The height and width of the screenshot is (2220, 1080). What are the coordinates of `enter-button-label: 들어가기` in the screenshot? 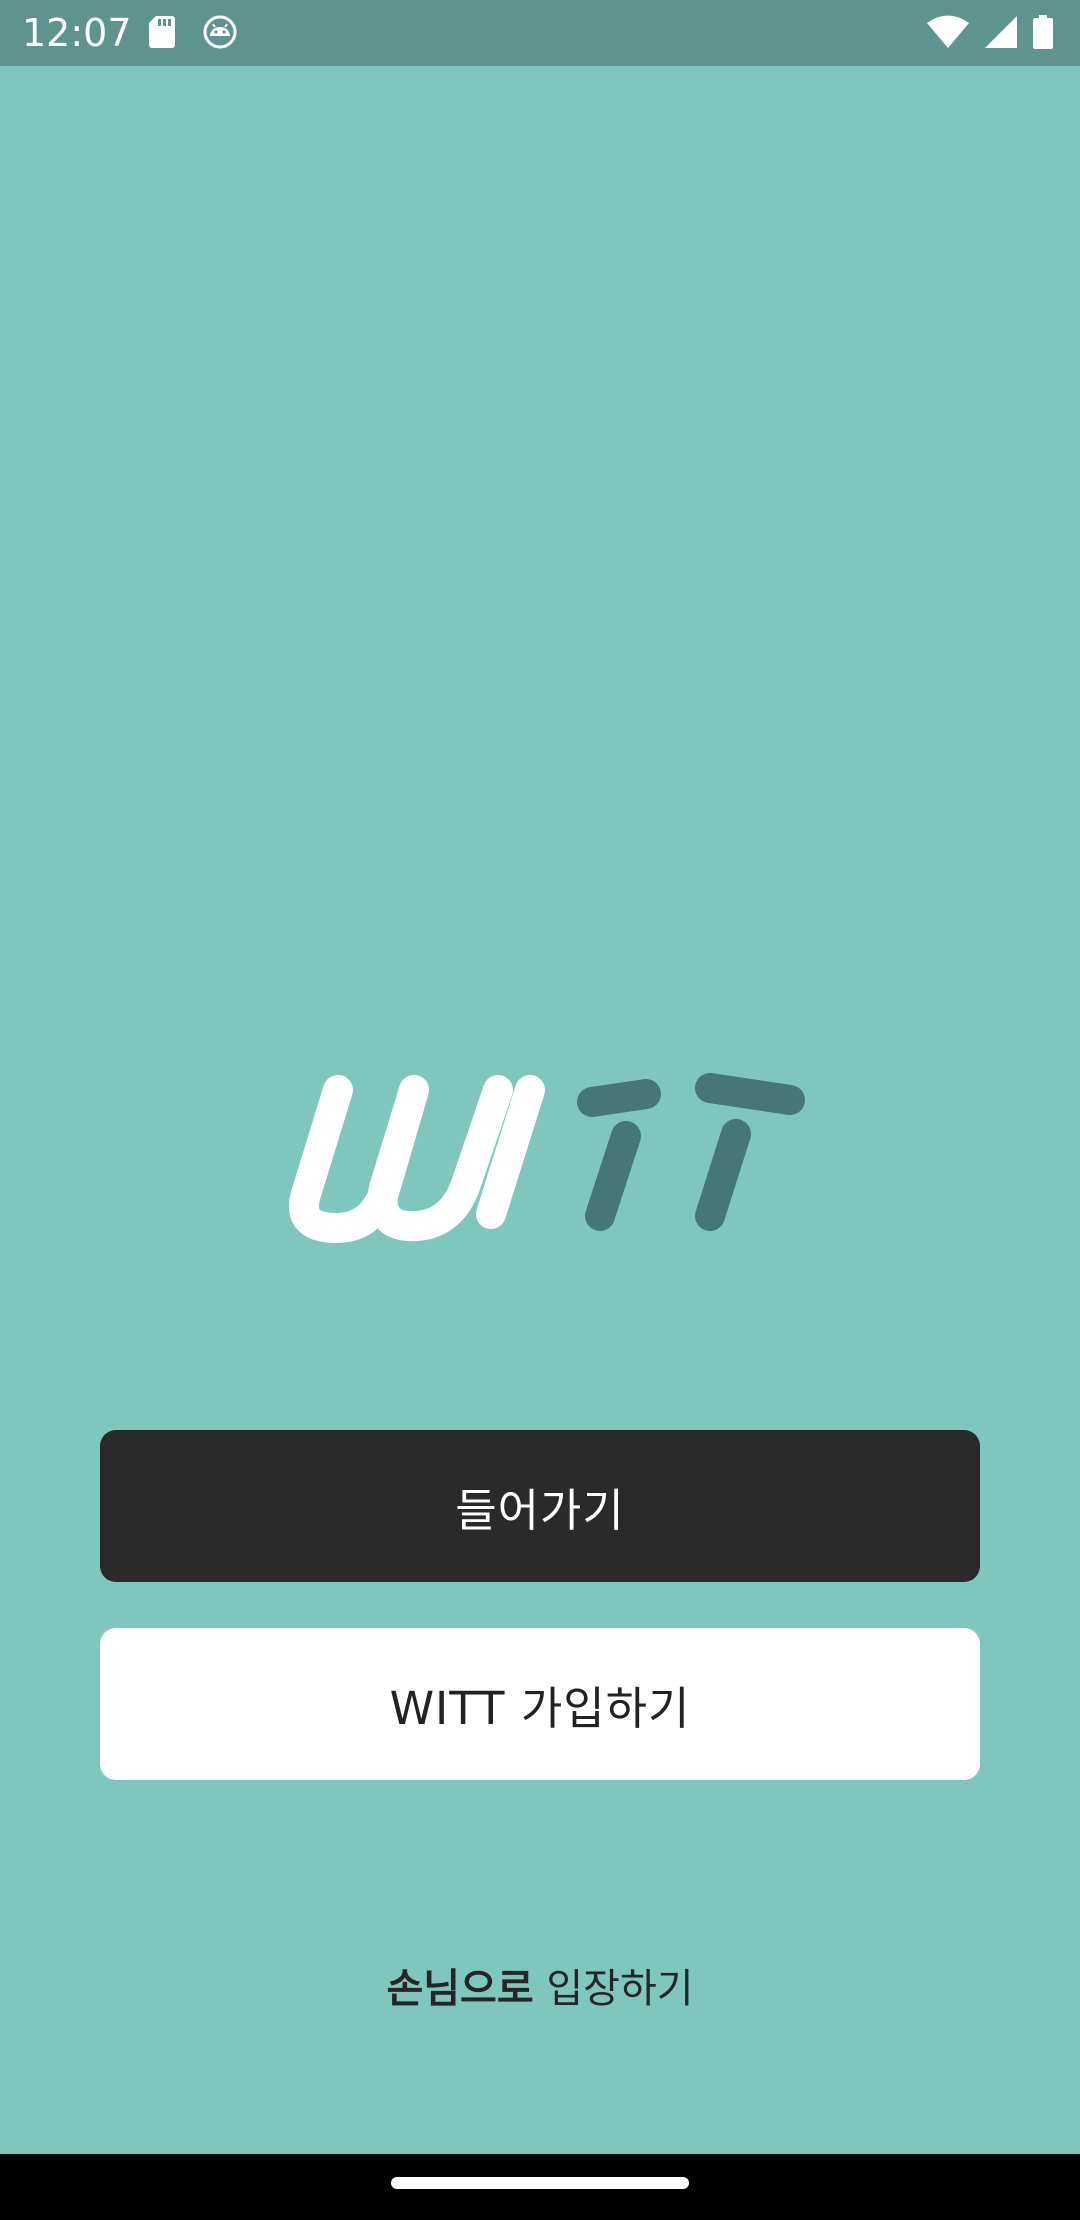 It's located at (540, 1510).